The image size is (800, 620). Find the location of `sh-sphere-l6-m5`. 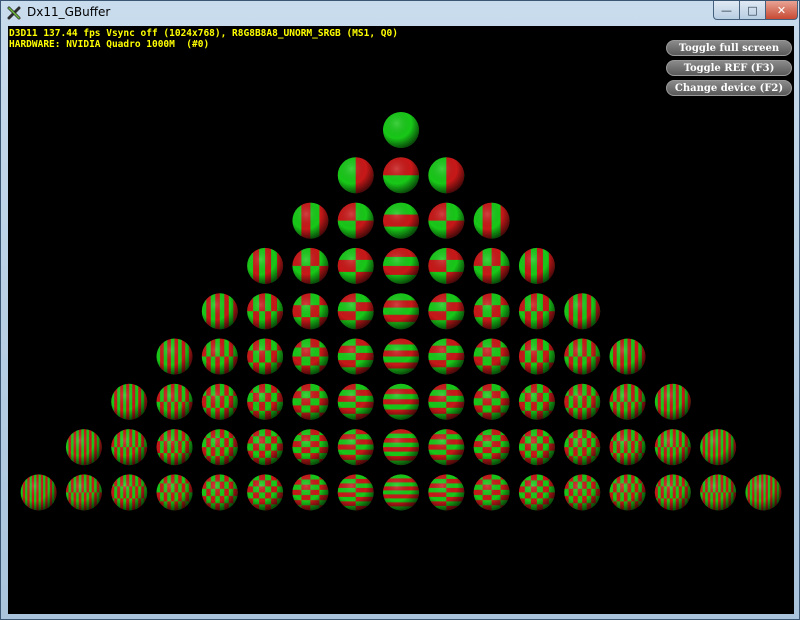

sh-sphere-l6-m5 is located at coordinates (627, 401).